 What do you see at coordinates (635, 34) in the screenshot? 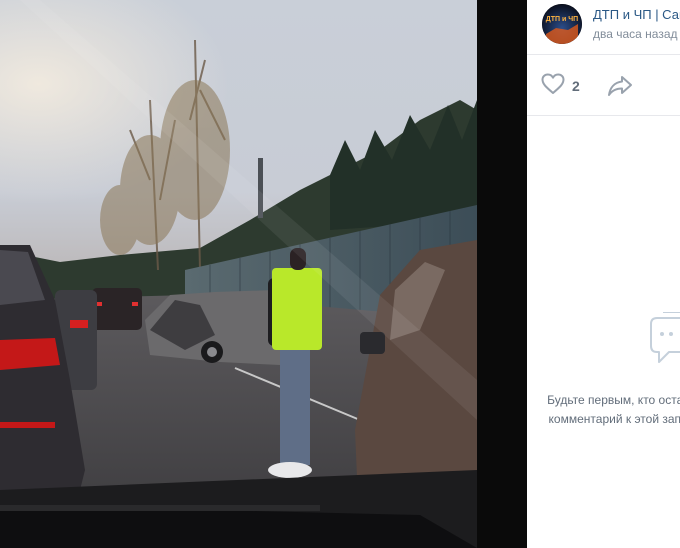
I see `post-timestamp: два часа назад` at bounding box center [635, 34].